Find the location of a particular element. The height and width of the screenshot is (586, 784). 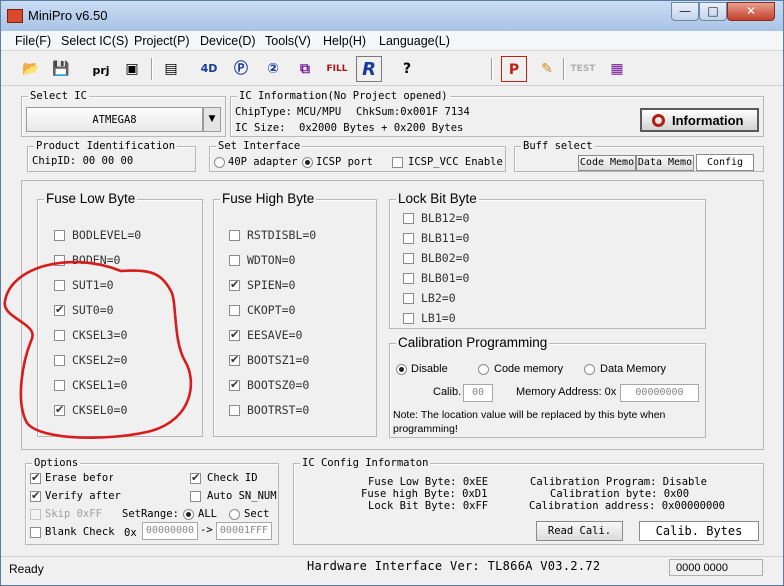

menu-tools: Tools(V) is located at coordinates (288, 41).